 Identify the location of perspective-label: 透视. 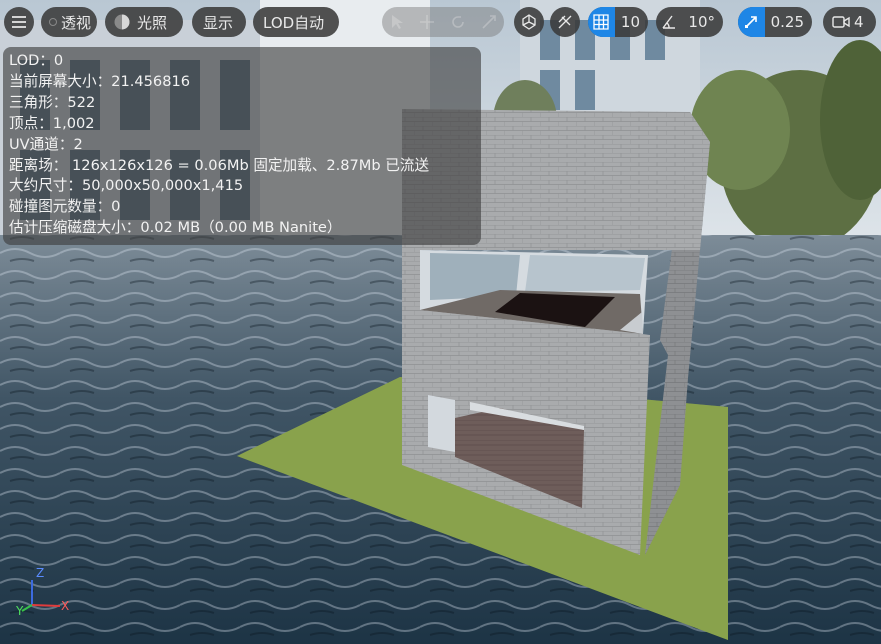
(76, 22).